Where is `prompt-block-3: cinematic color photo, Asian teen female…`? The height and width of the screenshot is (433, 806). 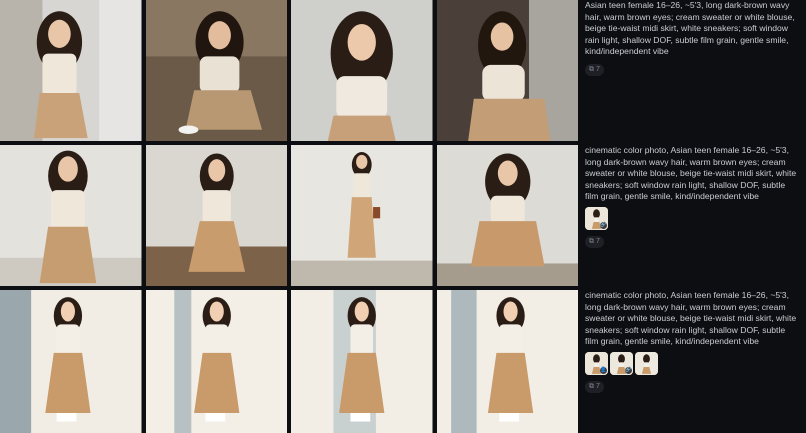
prompt-block-3: cinematic color photo, Asian teen female… is located at coordinates (691, 341).